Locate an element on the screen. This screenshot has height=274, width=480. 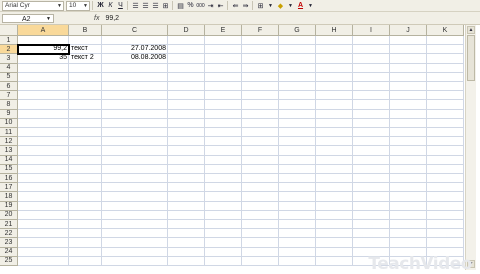
cell-j2 is located at coordinates (408, 50).